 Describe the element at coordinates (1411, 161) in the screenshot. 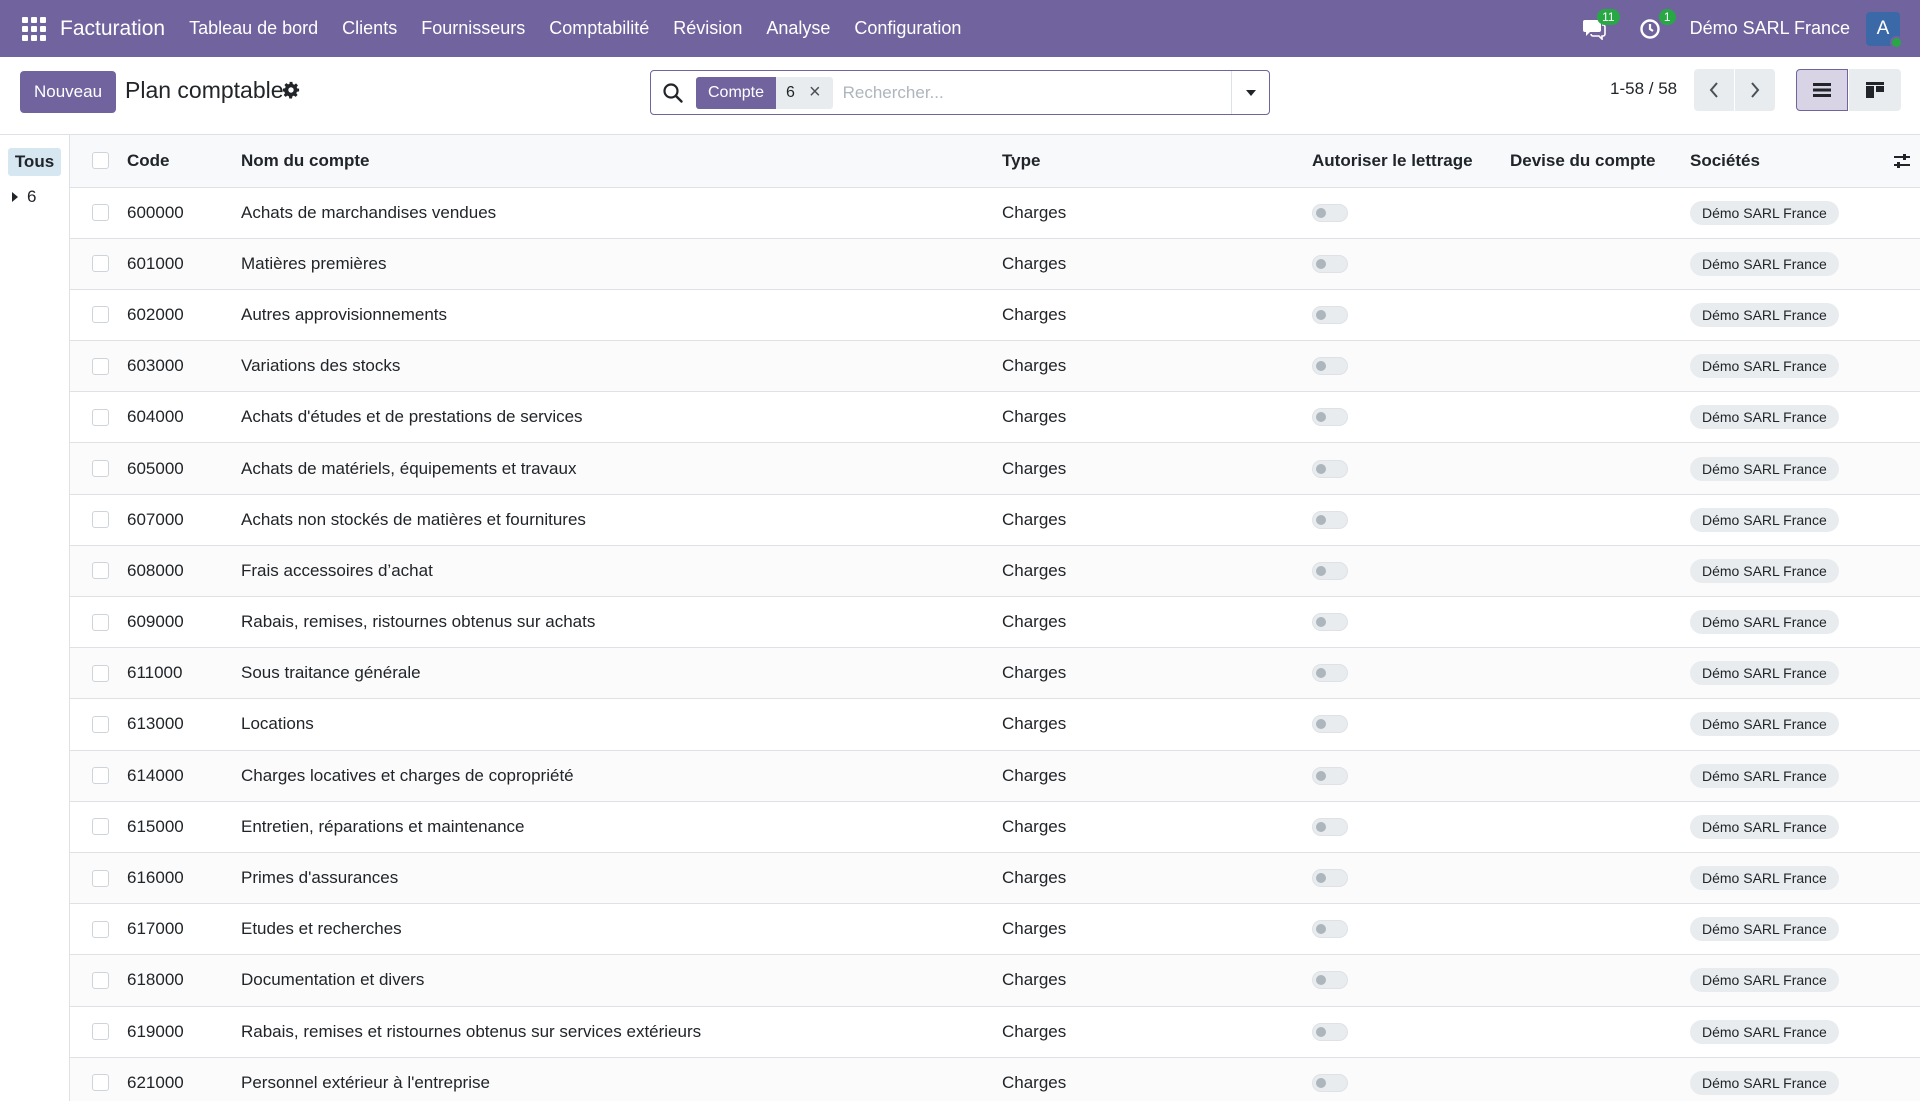

I see `header-reconcile: Autoriser le lettrage` at that location.